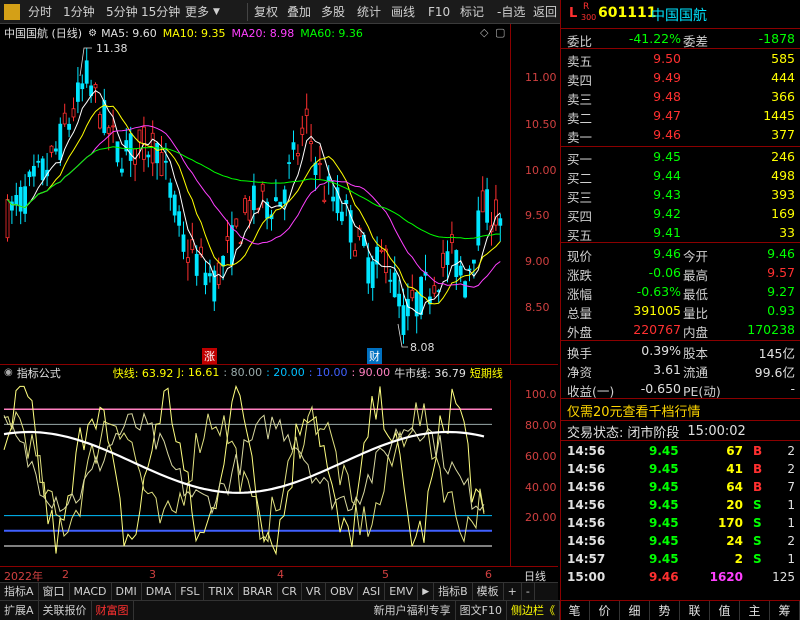 Image resolution: width=800 pixels, height=620 pixels. Describe the element at coordinates (653, 433) in the screenshot. I see `trade-status-value: 闭市阶段` at that location.